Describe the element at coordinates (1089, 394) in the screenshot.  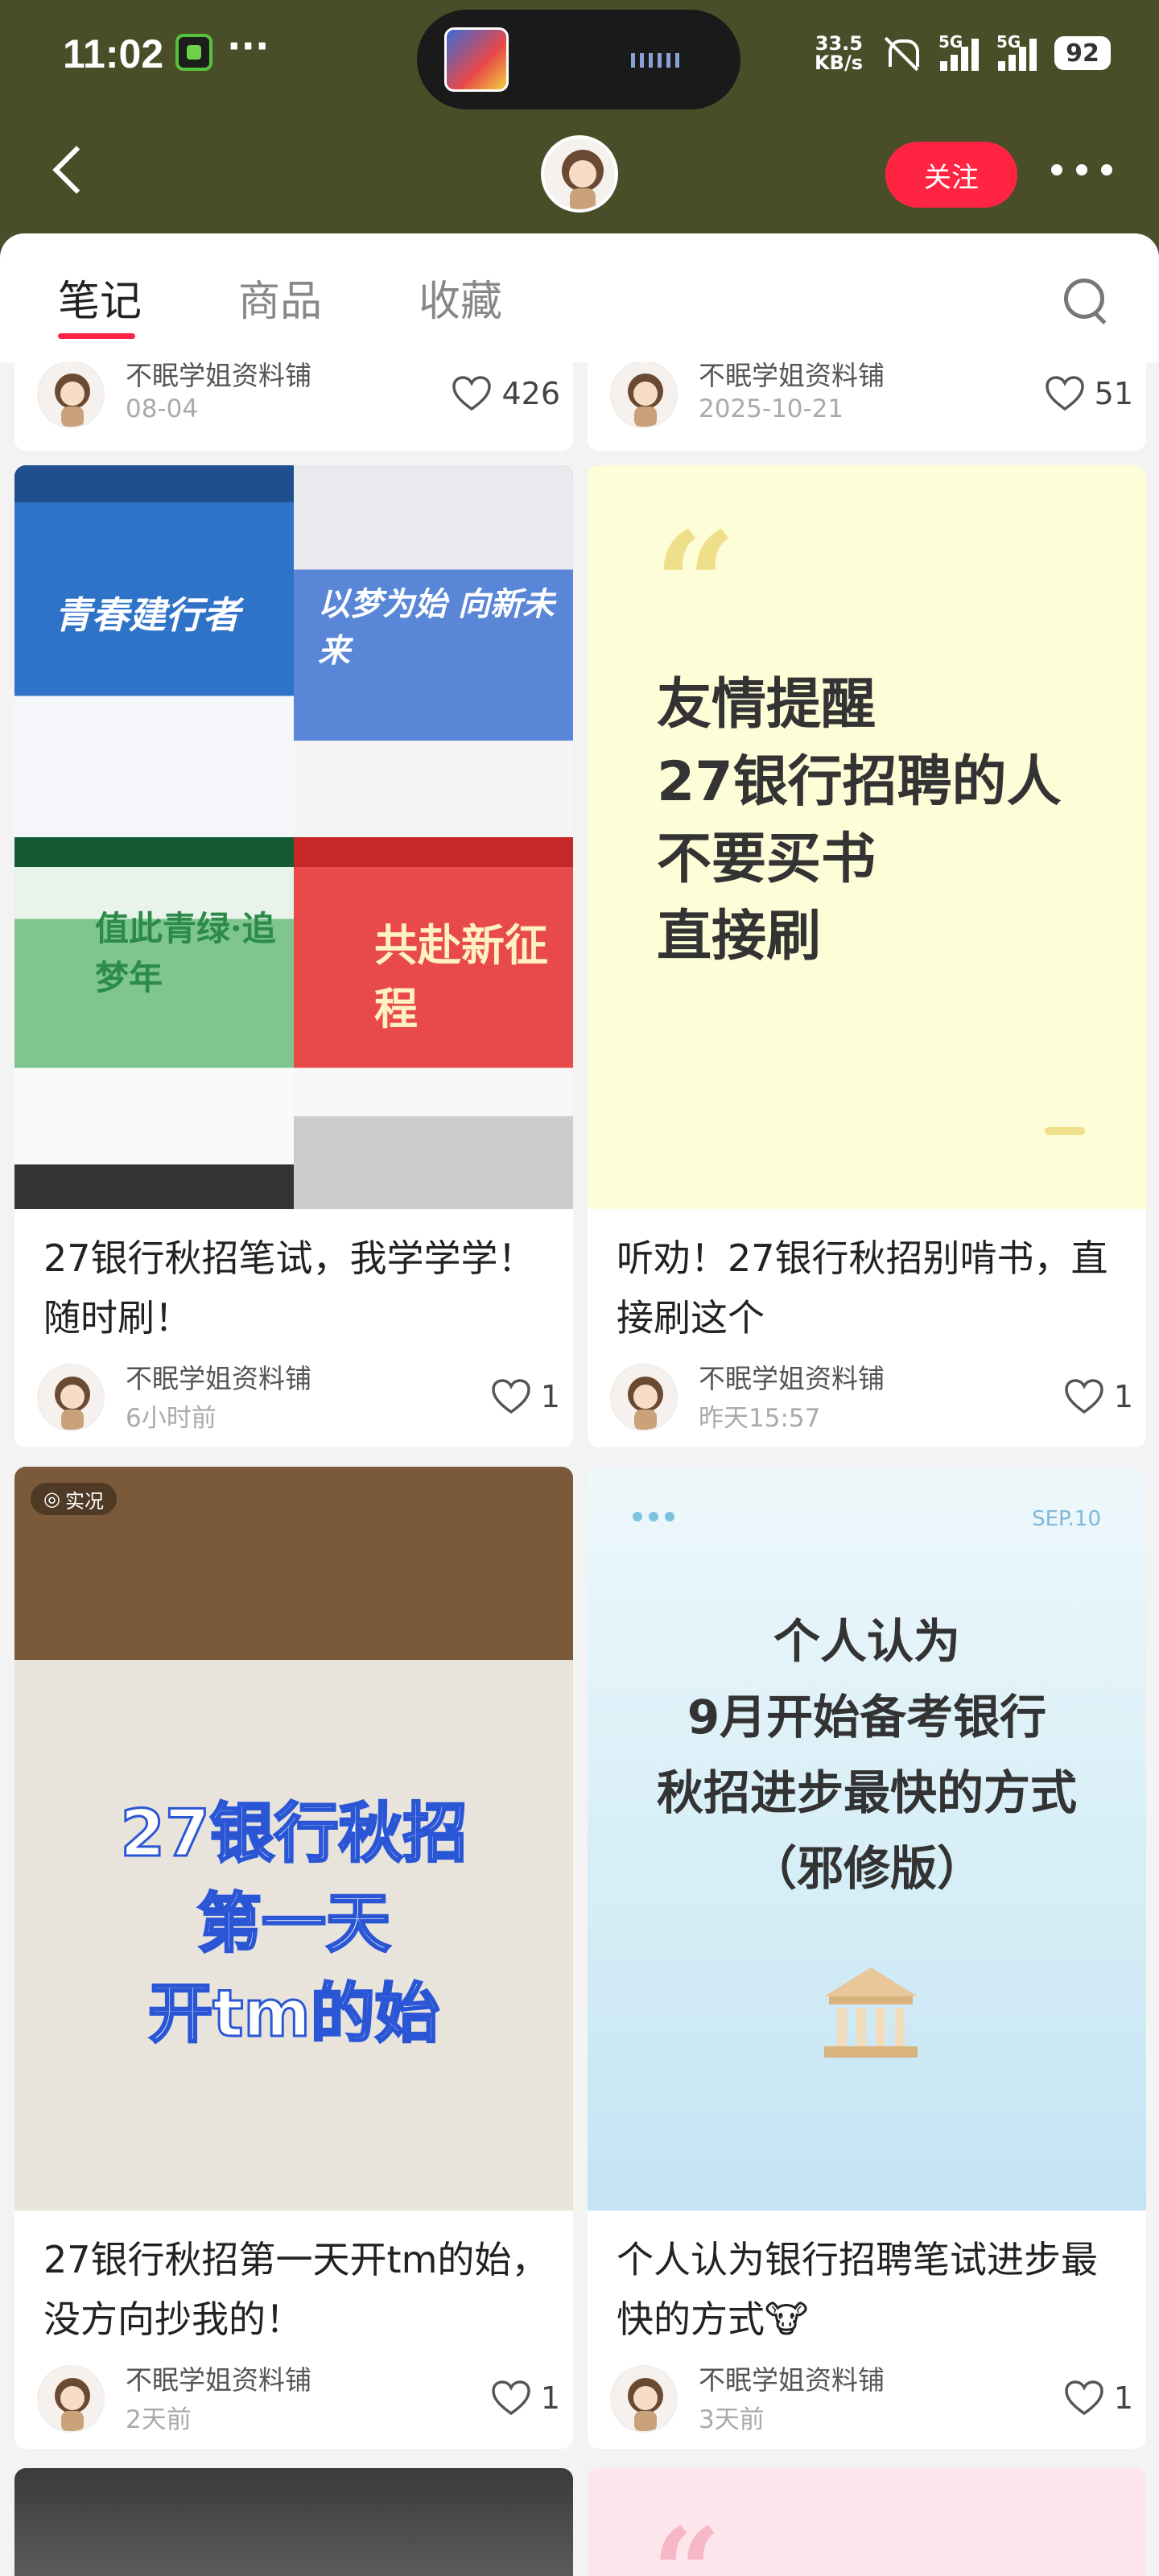
I see `like-button: 51` at that location.